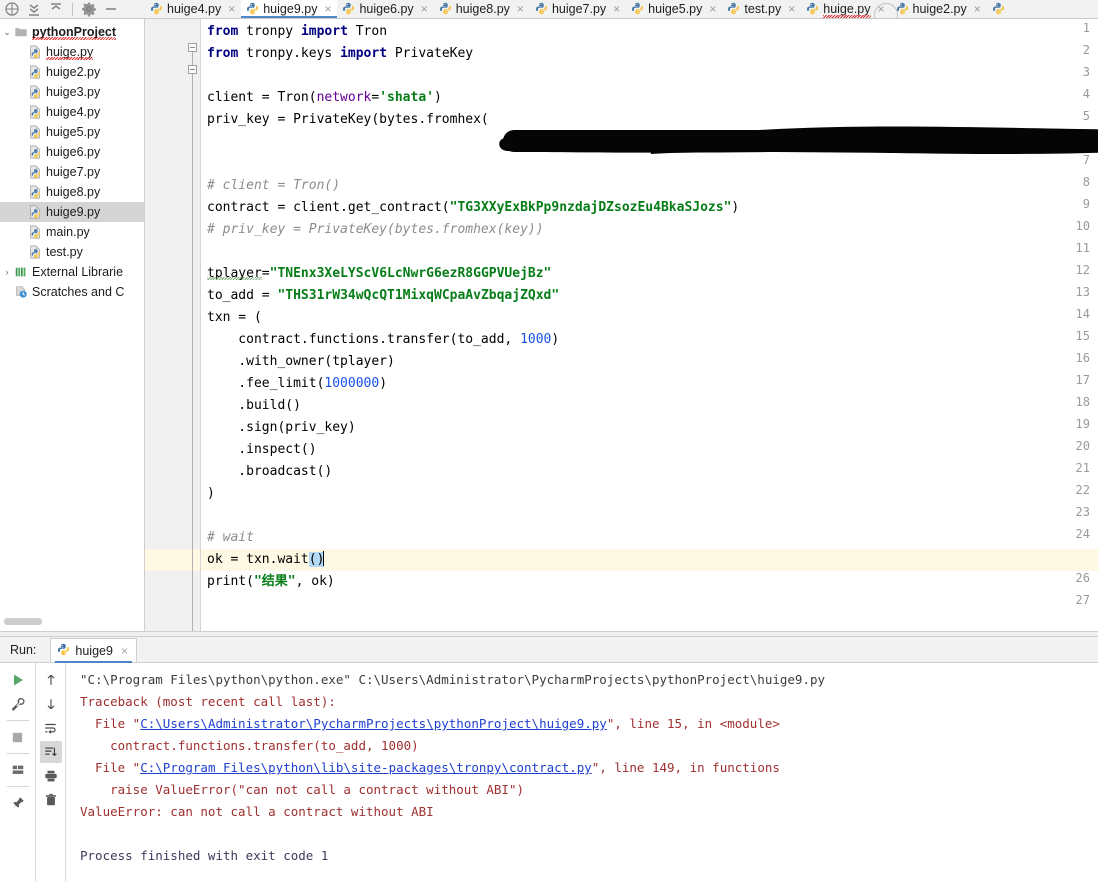  I want to click on tree-item-huige2-py: huige2.py, so click(72, 72).